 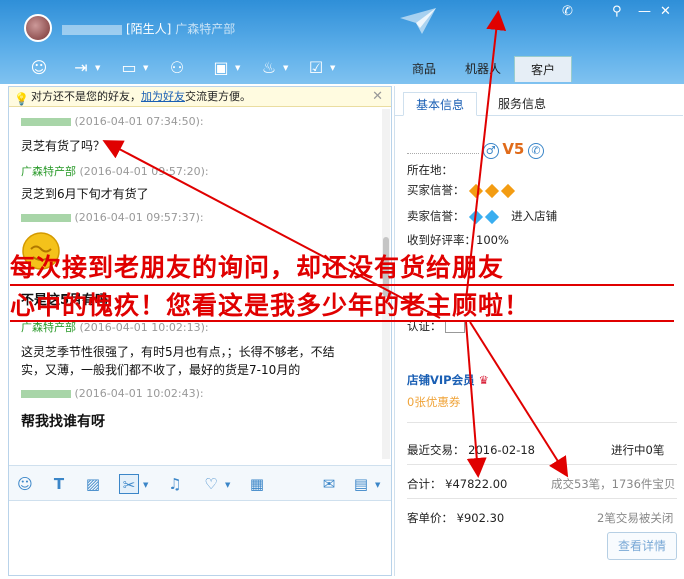 I want to click on overlay-caption-line2: 心中的愧疚！您看这是我多少年的老主顾啦！, so click(x=270, y=305).